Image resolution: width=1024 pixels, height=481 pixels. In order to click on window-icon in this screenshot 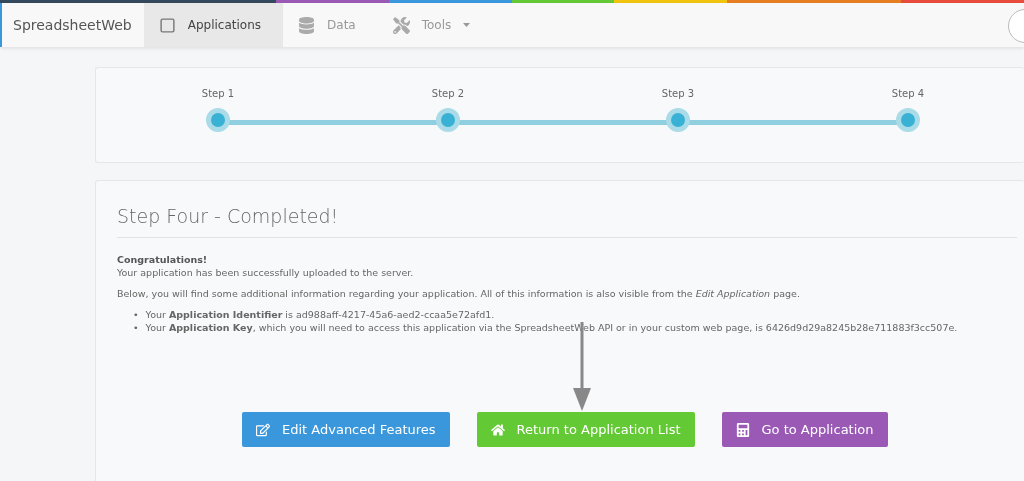, I will do `click(167, 25)`.